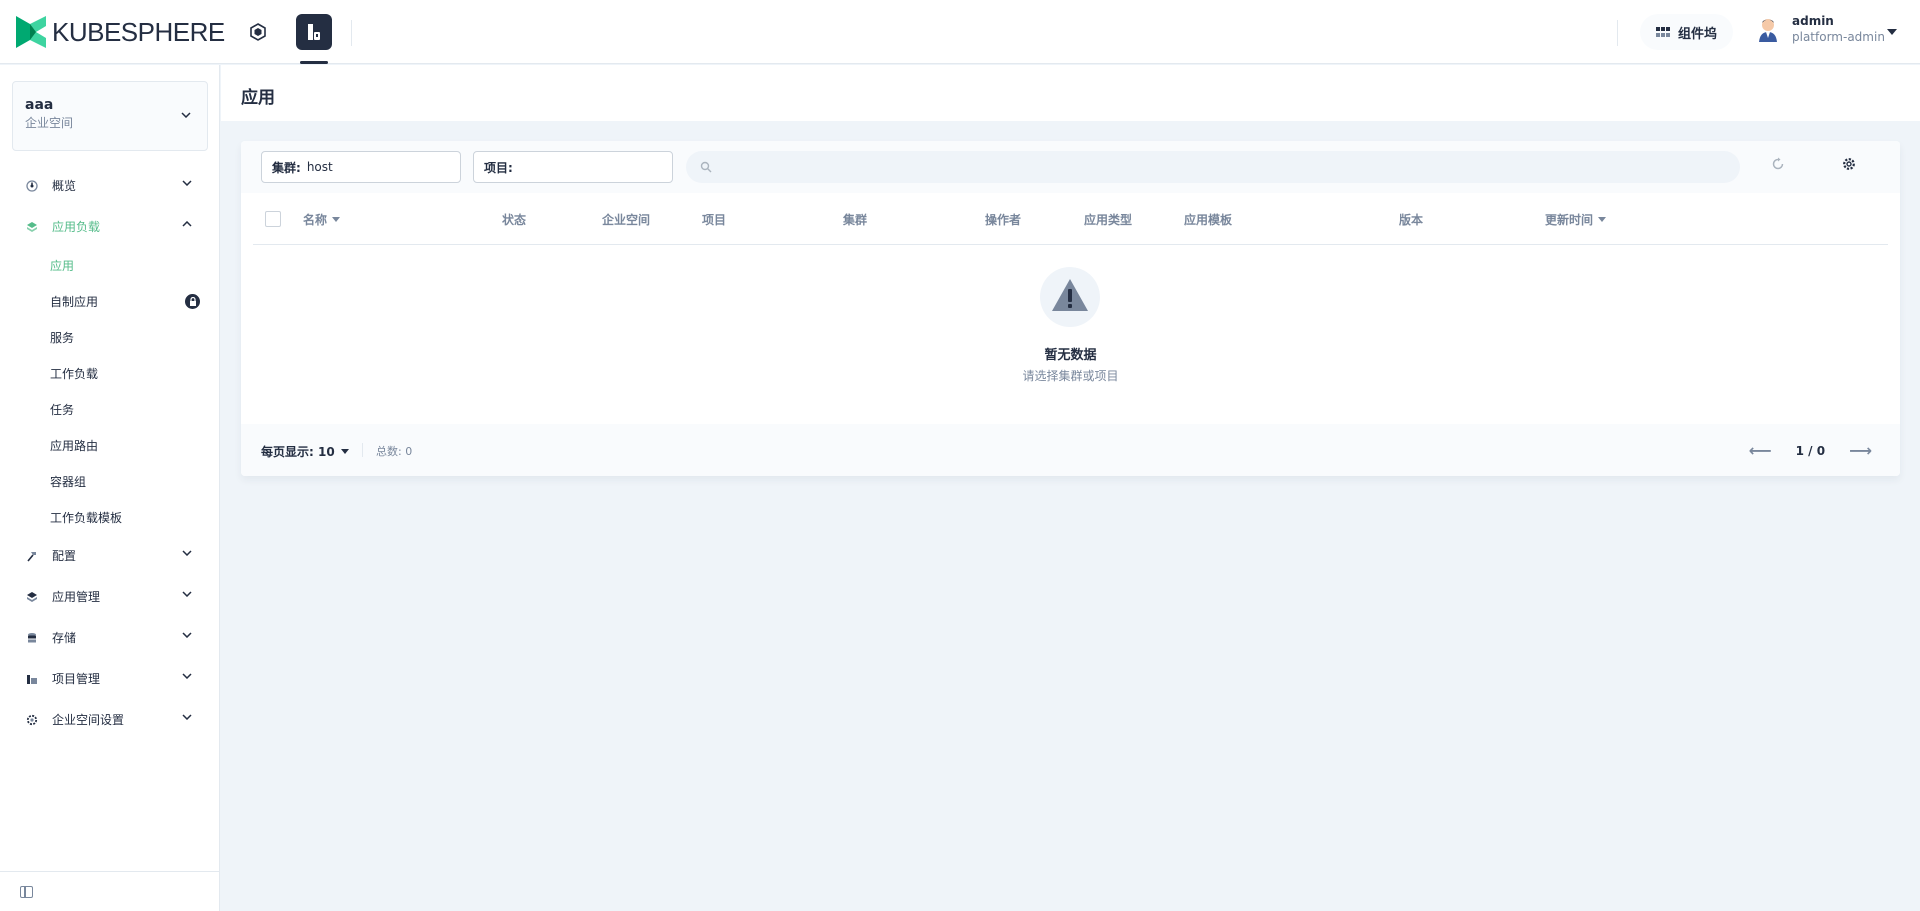 This screenshot has height=911, width=1920. Describe the element at coordinates (49, 123) in the screenshot. I see `workspace-type: 企业空间` at that location.